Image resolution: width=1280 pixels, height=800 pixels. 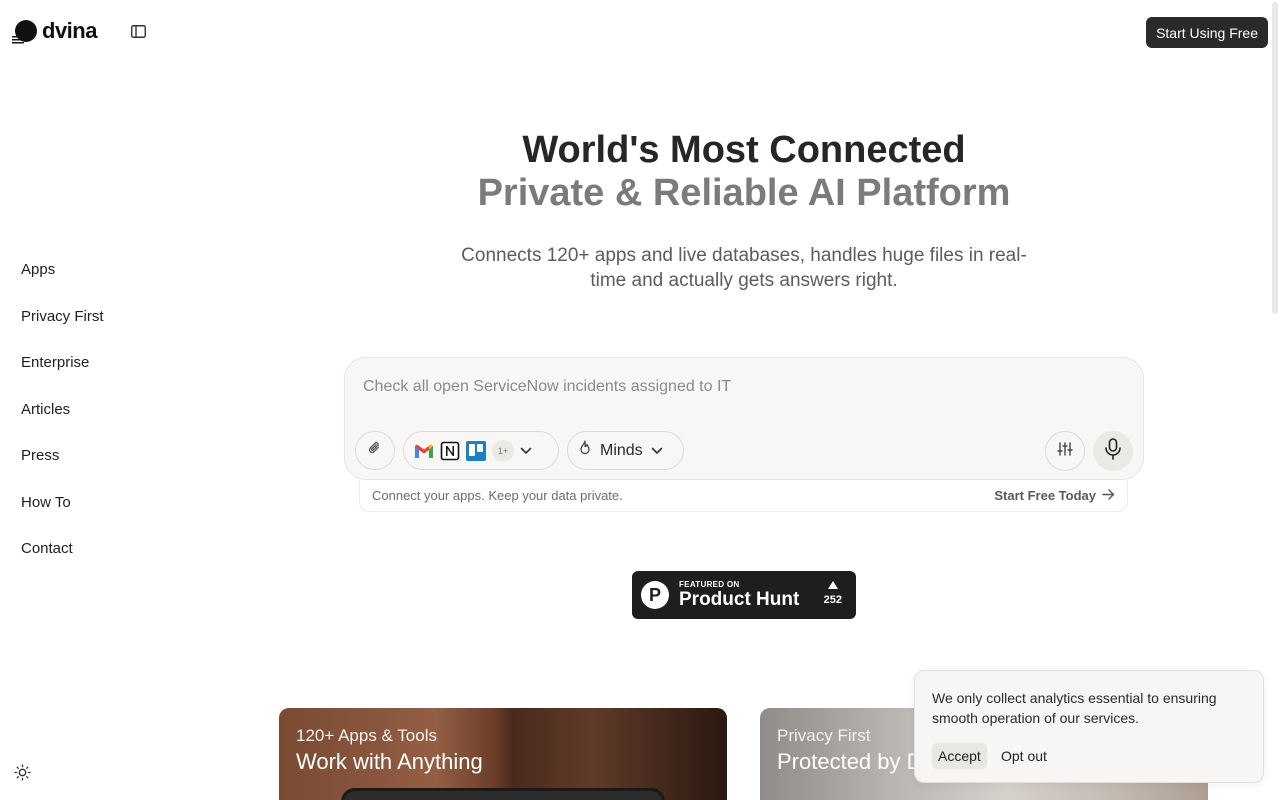 I want to click on page-scrollbar, so click(x=1275, y=158).